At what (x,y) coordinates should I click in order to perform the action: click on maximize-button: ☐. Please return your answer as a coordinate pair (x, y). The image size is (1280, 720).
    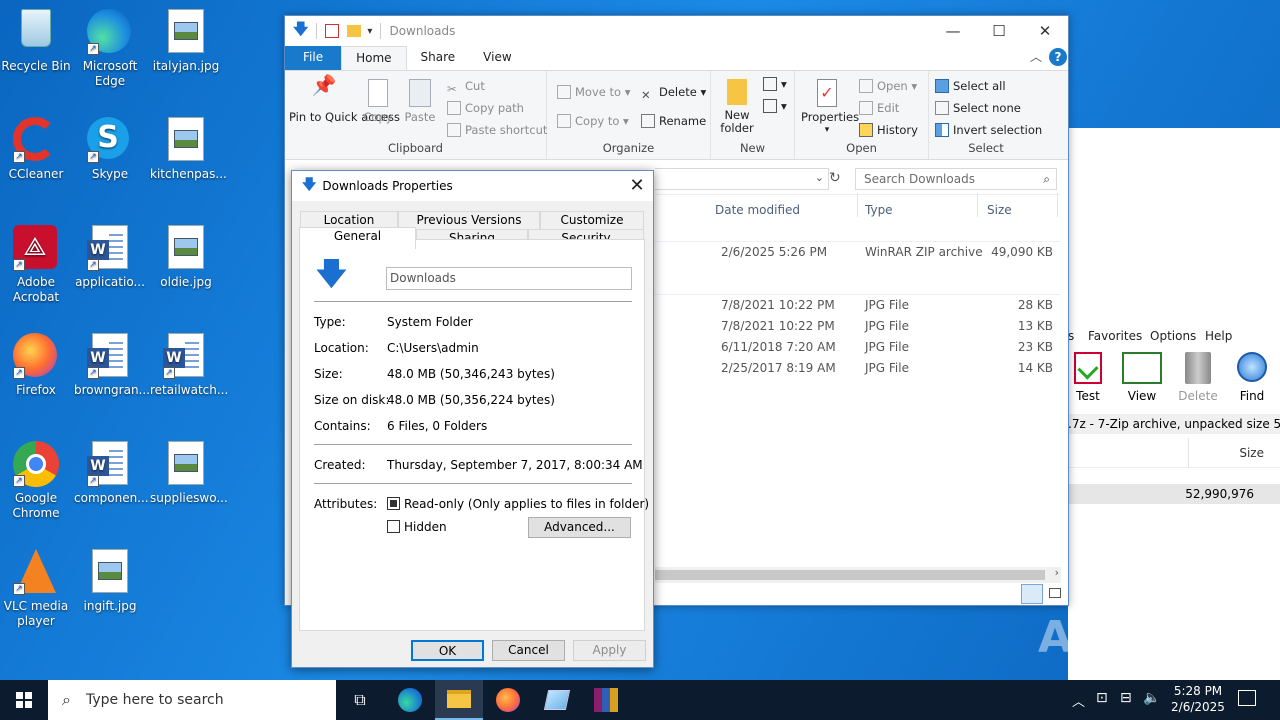
    Looking at the image, I should click on (999, 31).